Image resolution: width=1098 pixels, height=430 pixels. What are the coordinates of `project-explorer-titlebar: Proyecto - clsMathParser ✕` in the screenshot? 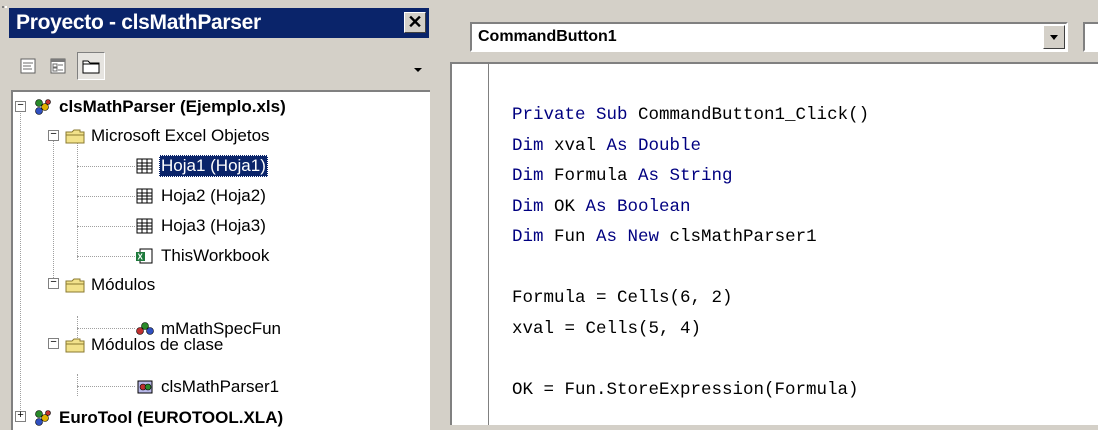 It's located at (219, 23).